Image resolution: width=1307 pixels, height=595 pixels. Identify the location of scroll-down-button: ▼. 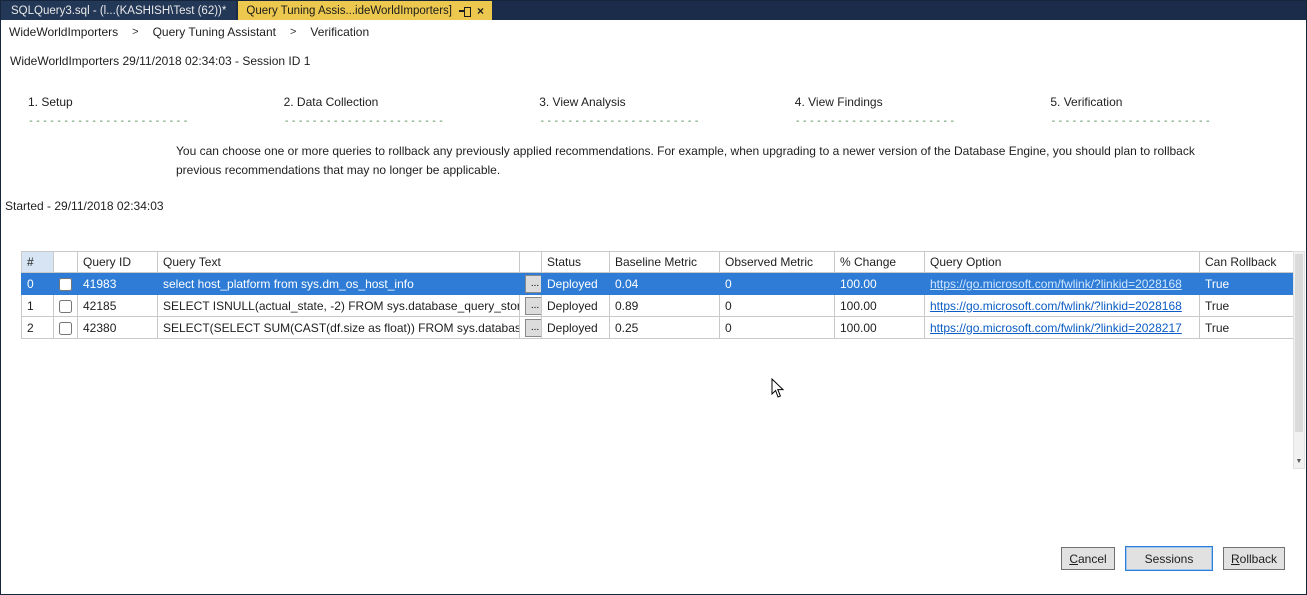
(1299, 461).